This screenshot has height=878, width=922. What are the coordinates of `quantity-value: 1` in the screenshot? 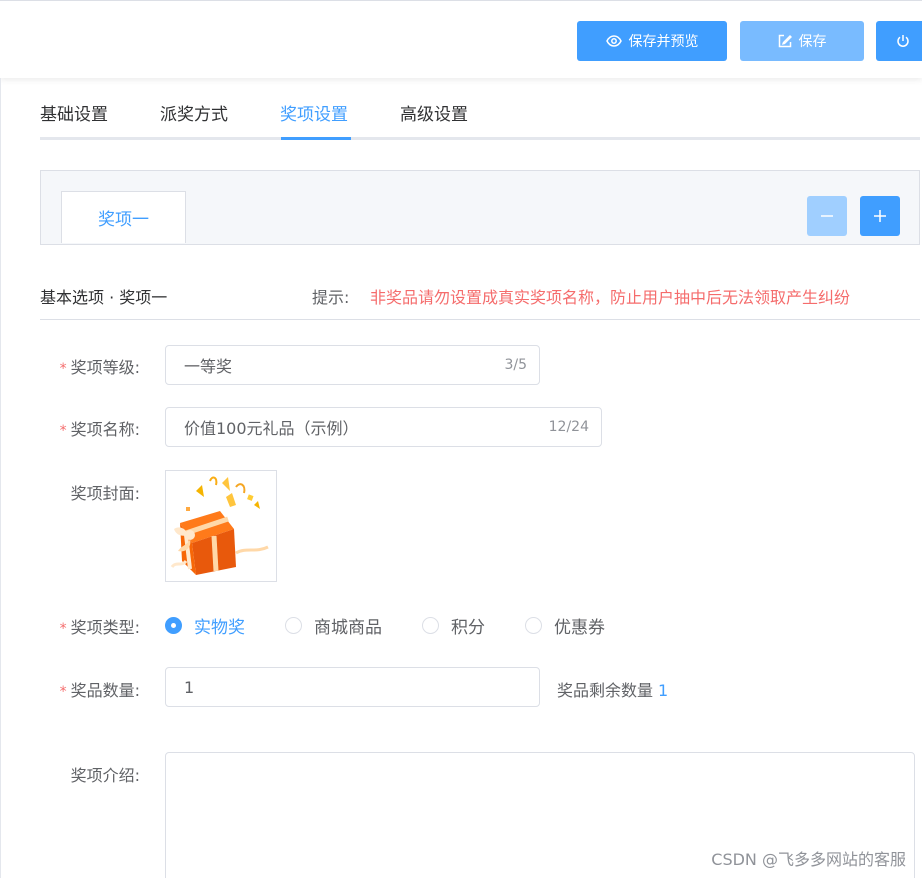 It's located at (189, 687).